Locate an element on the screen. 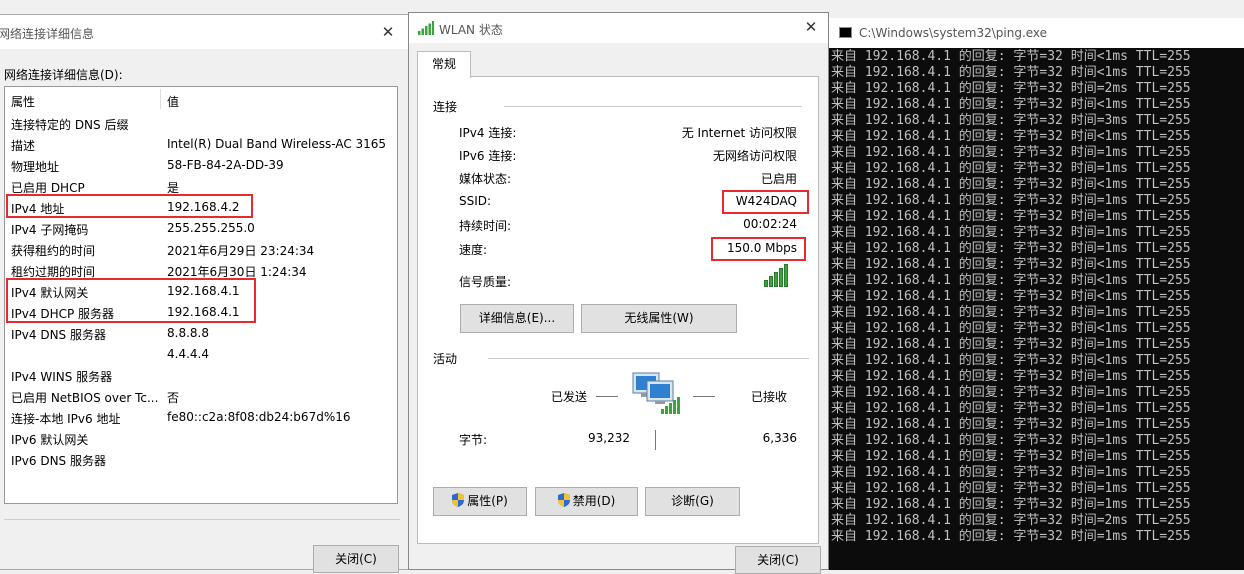 Image resolution: width=1244 pixels, height=574 pixels. list-row: 已启用 DHCP 是 is located at coordinates (201, 185).